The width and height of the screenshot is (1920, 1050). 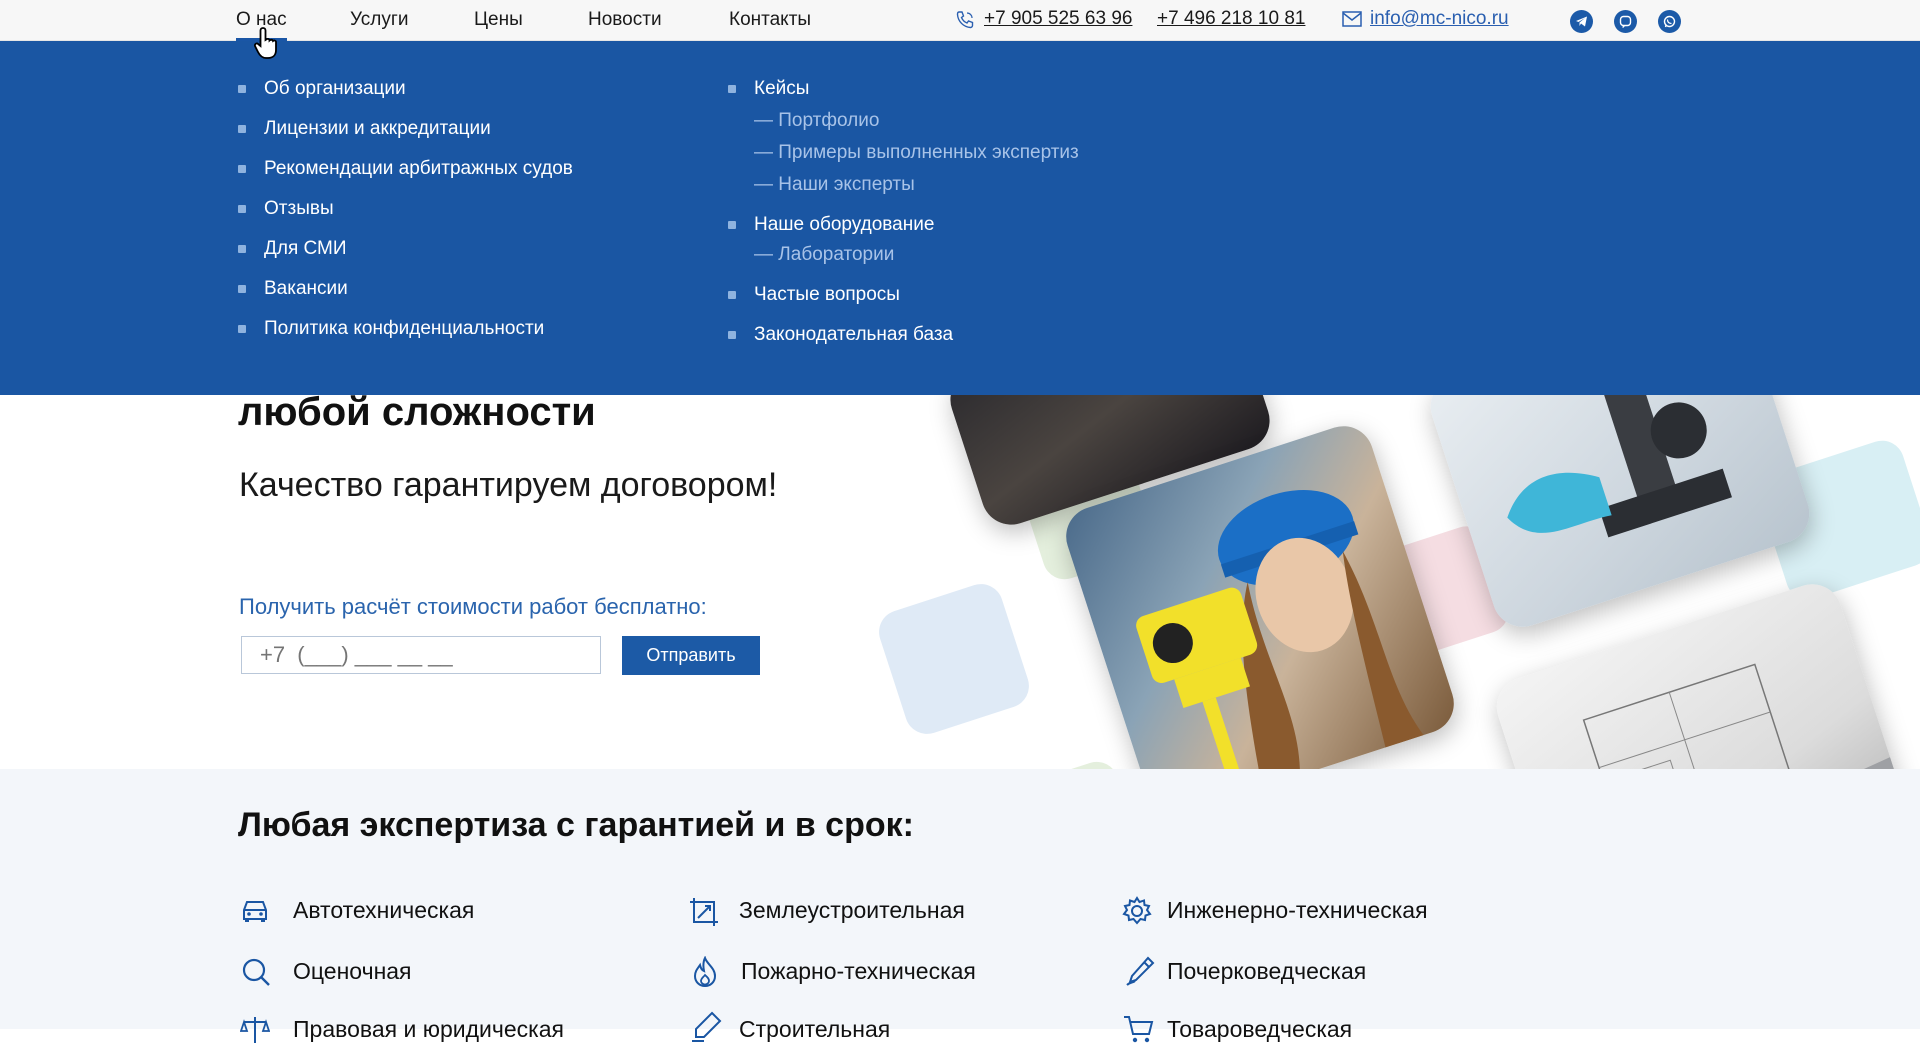 What do you see at coordinates (816, 121) in the screenshot?
I see `menu-subitem-portfolio: — Портфолио` at bounding box center [816, 121].